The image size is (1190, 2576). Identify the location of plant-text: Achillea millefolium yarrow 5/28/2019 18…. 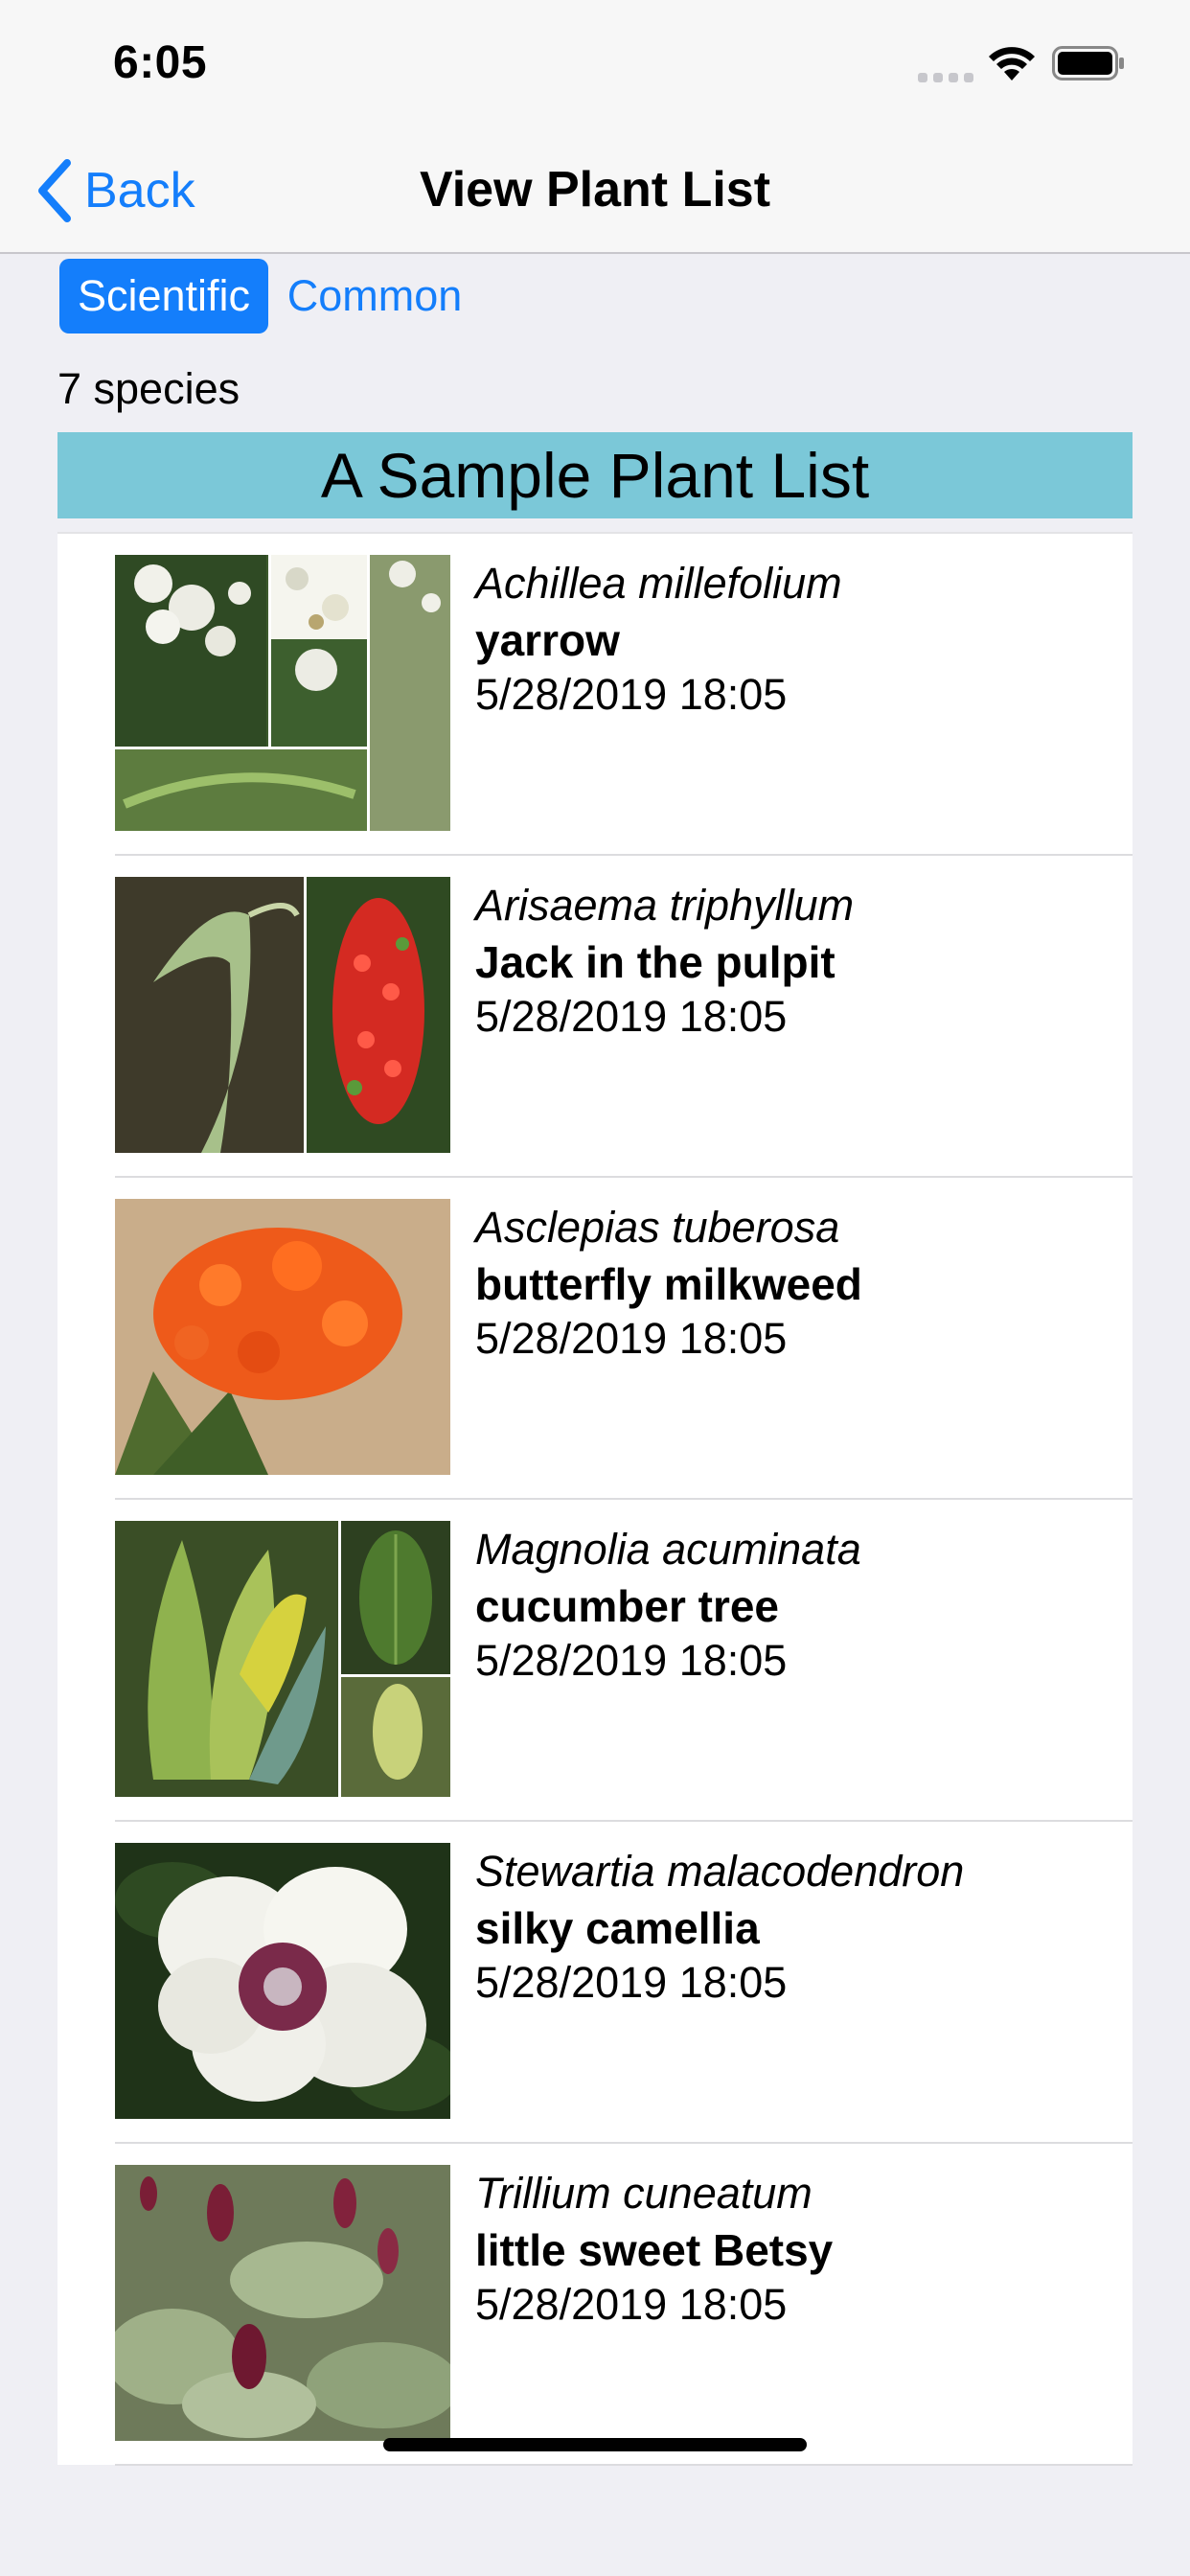
(658, 642).